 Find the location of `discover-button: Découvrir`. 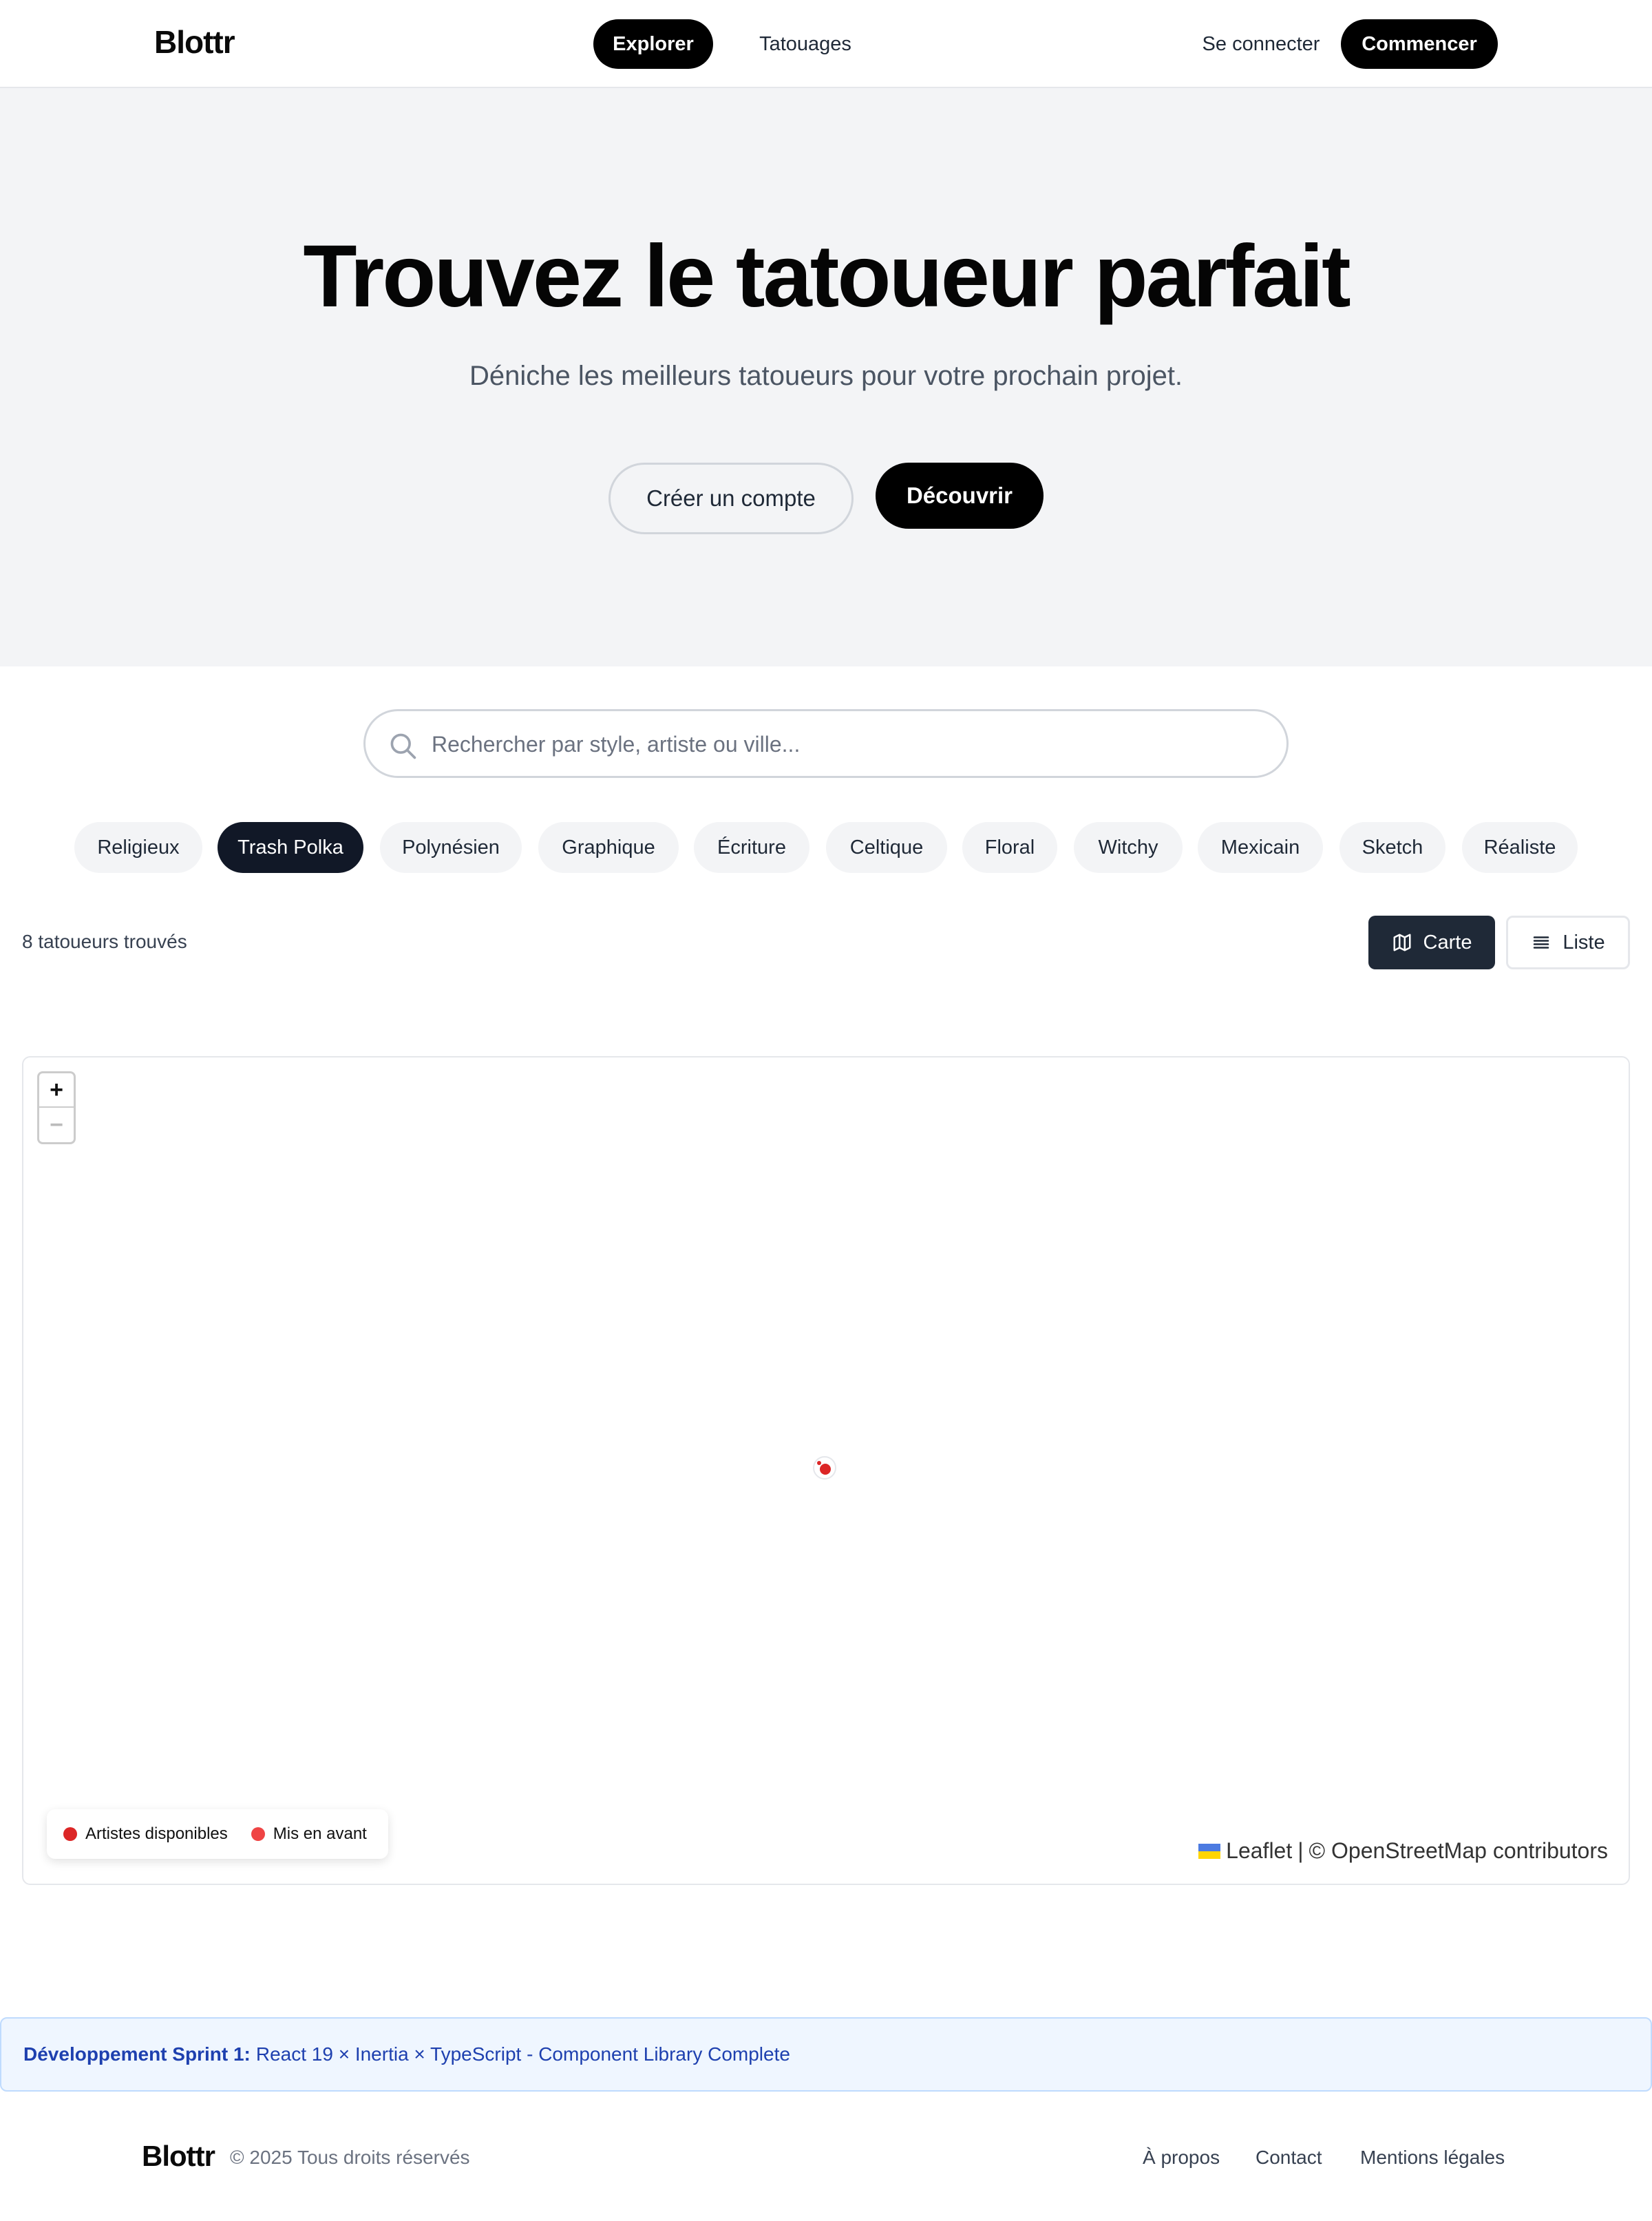

discover-button: Découvrir is located at coordinates (960, 496).